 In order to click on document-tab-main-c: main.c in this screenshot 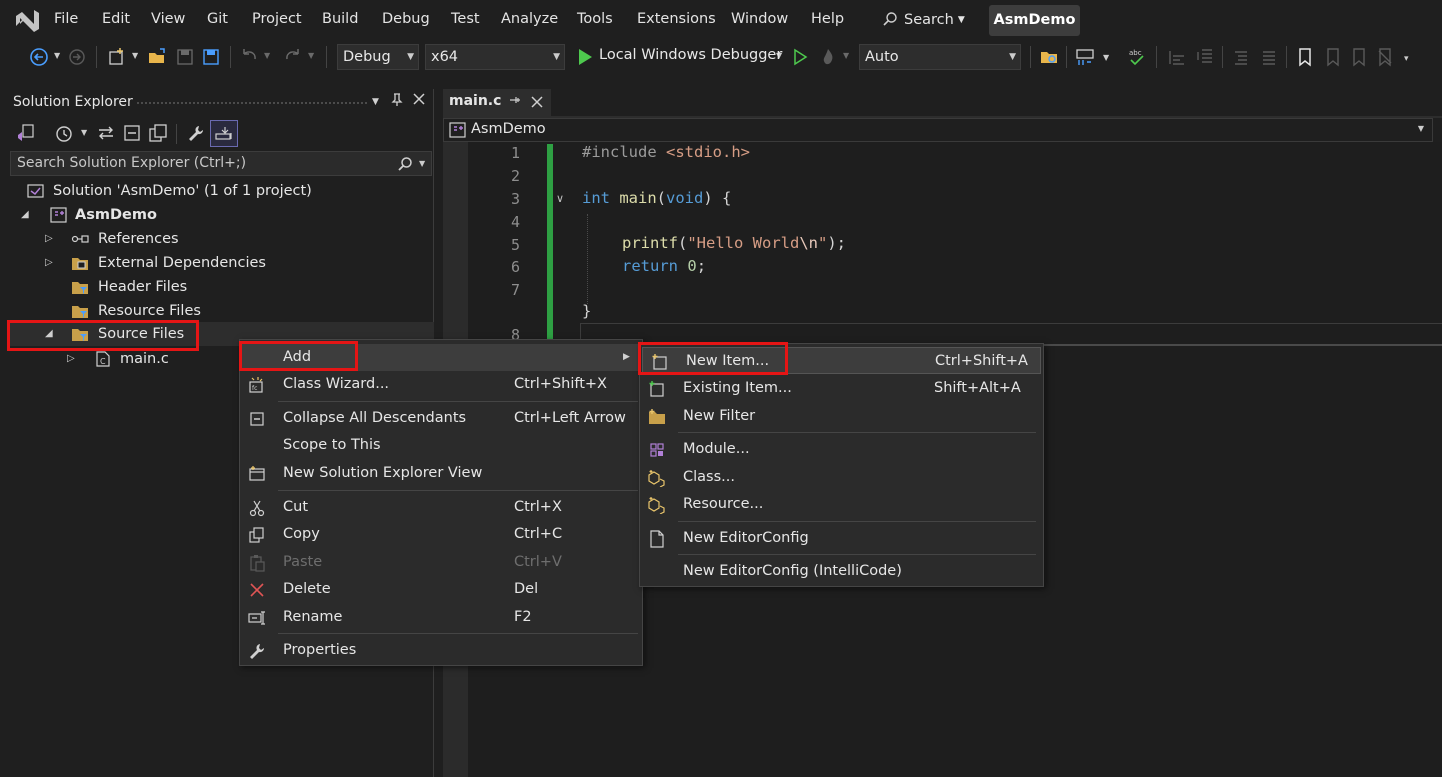, I will do `click(497, 102)`.